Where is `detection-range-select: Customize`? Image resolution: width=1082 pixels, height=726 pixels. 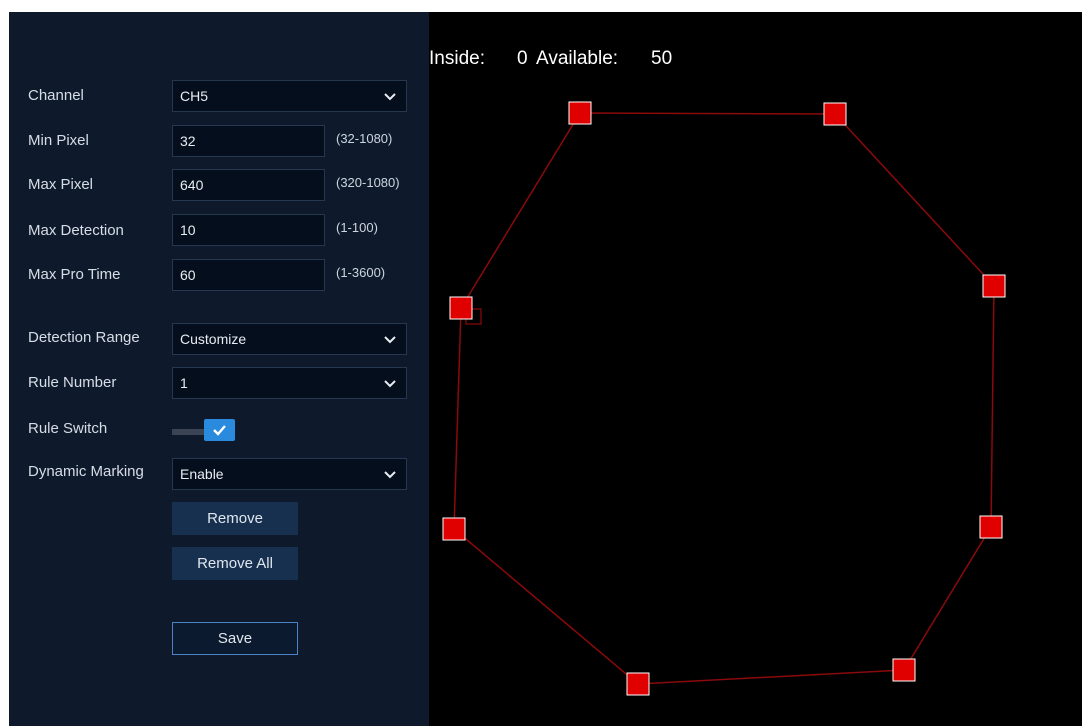
detection-range-select: Customize is located at coordinates (289, 339).